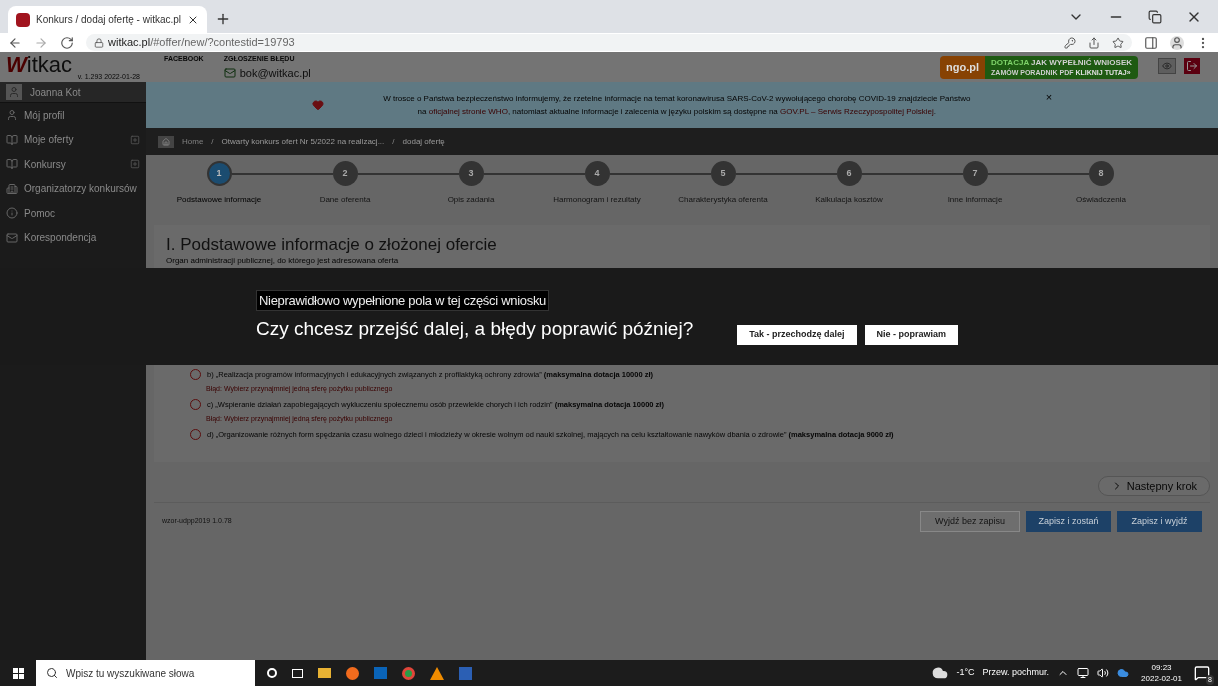 This screenshot has width=1218, height=686. What do you see at coordinates (332, 245) in the screenshot?
I see `section-title: I. Podstawowe informacje o złożonej ofercie` at bounding box center [332, 245].